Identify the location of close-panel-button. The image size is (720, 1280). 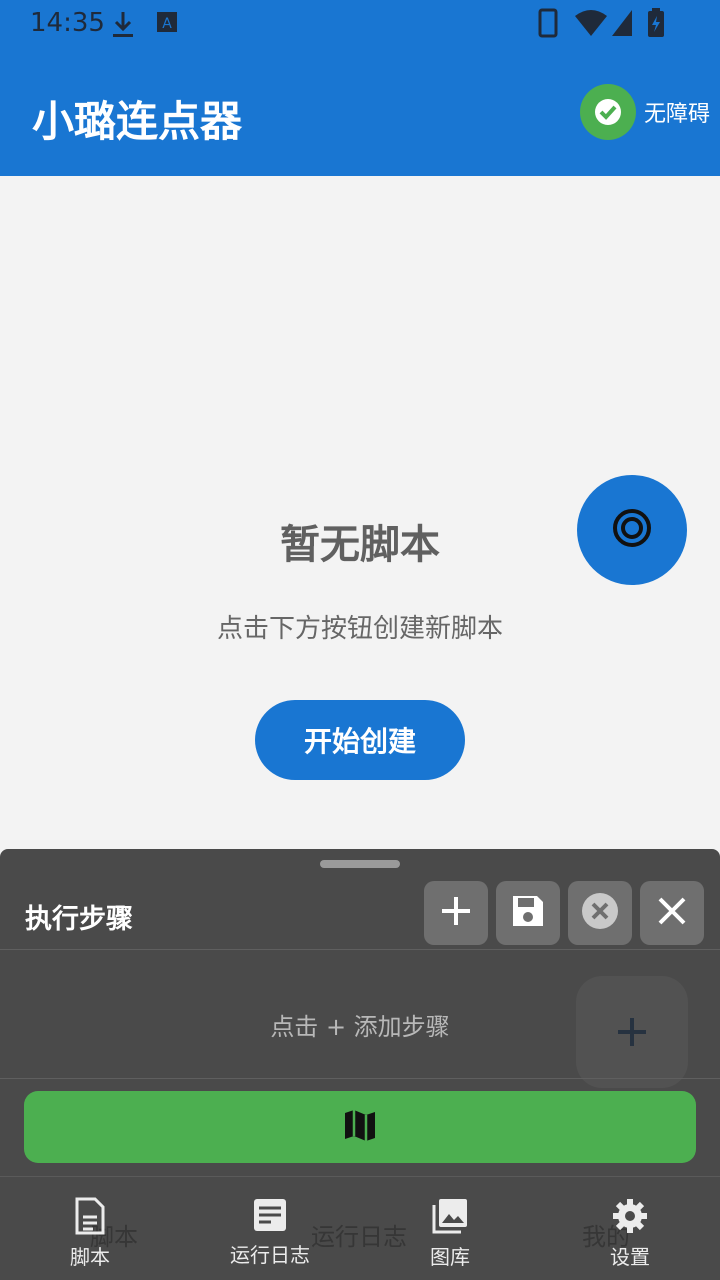
(672, 913).